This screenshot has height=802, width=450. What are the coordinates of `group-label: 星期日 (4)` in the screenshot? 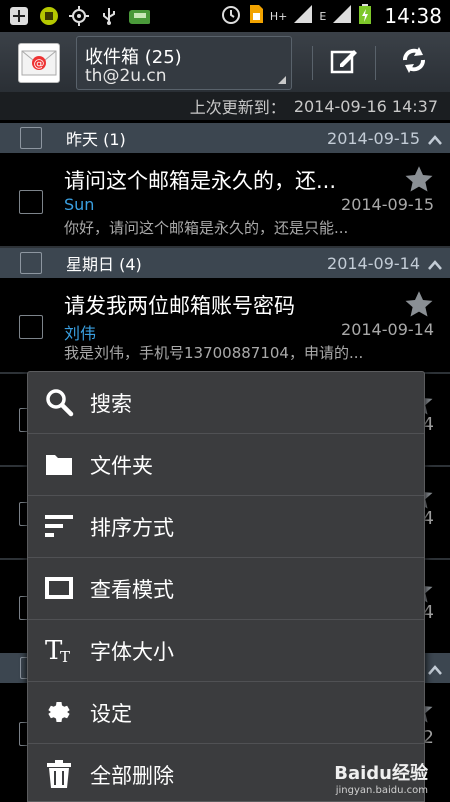 It's located at (104, 264).